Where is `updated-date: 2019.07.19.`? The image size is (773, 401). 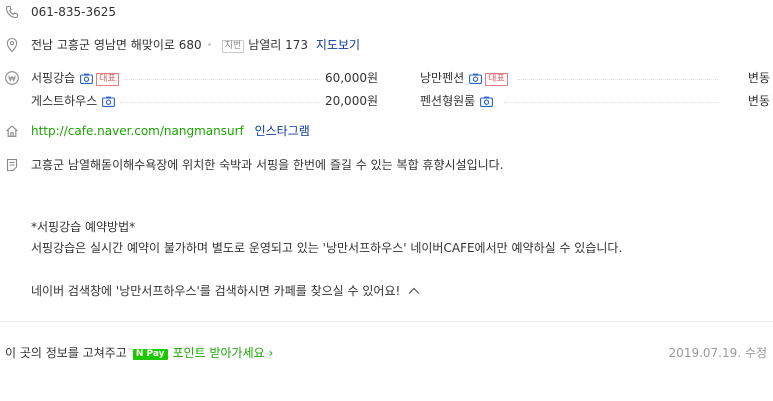 updated-date: 2019.07.19. is located at coordinates (705, 353).